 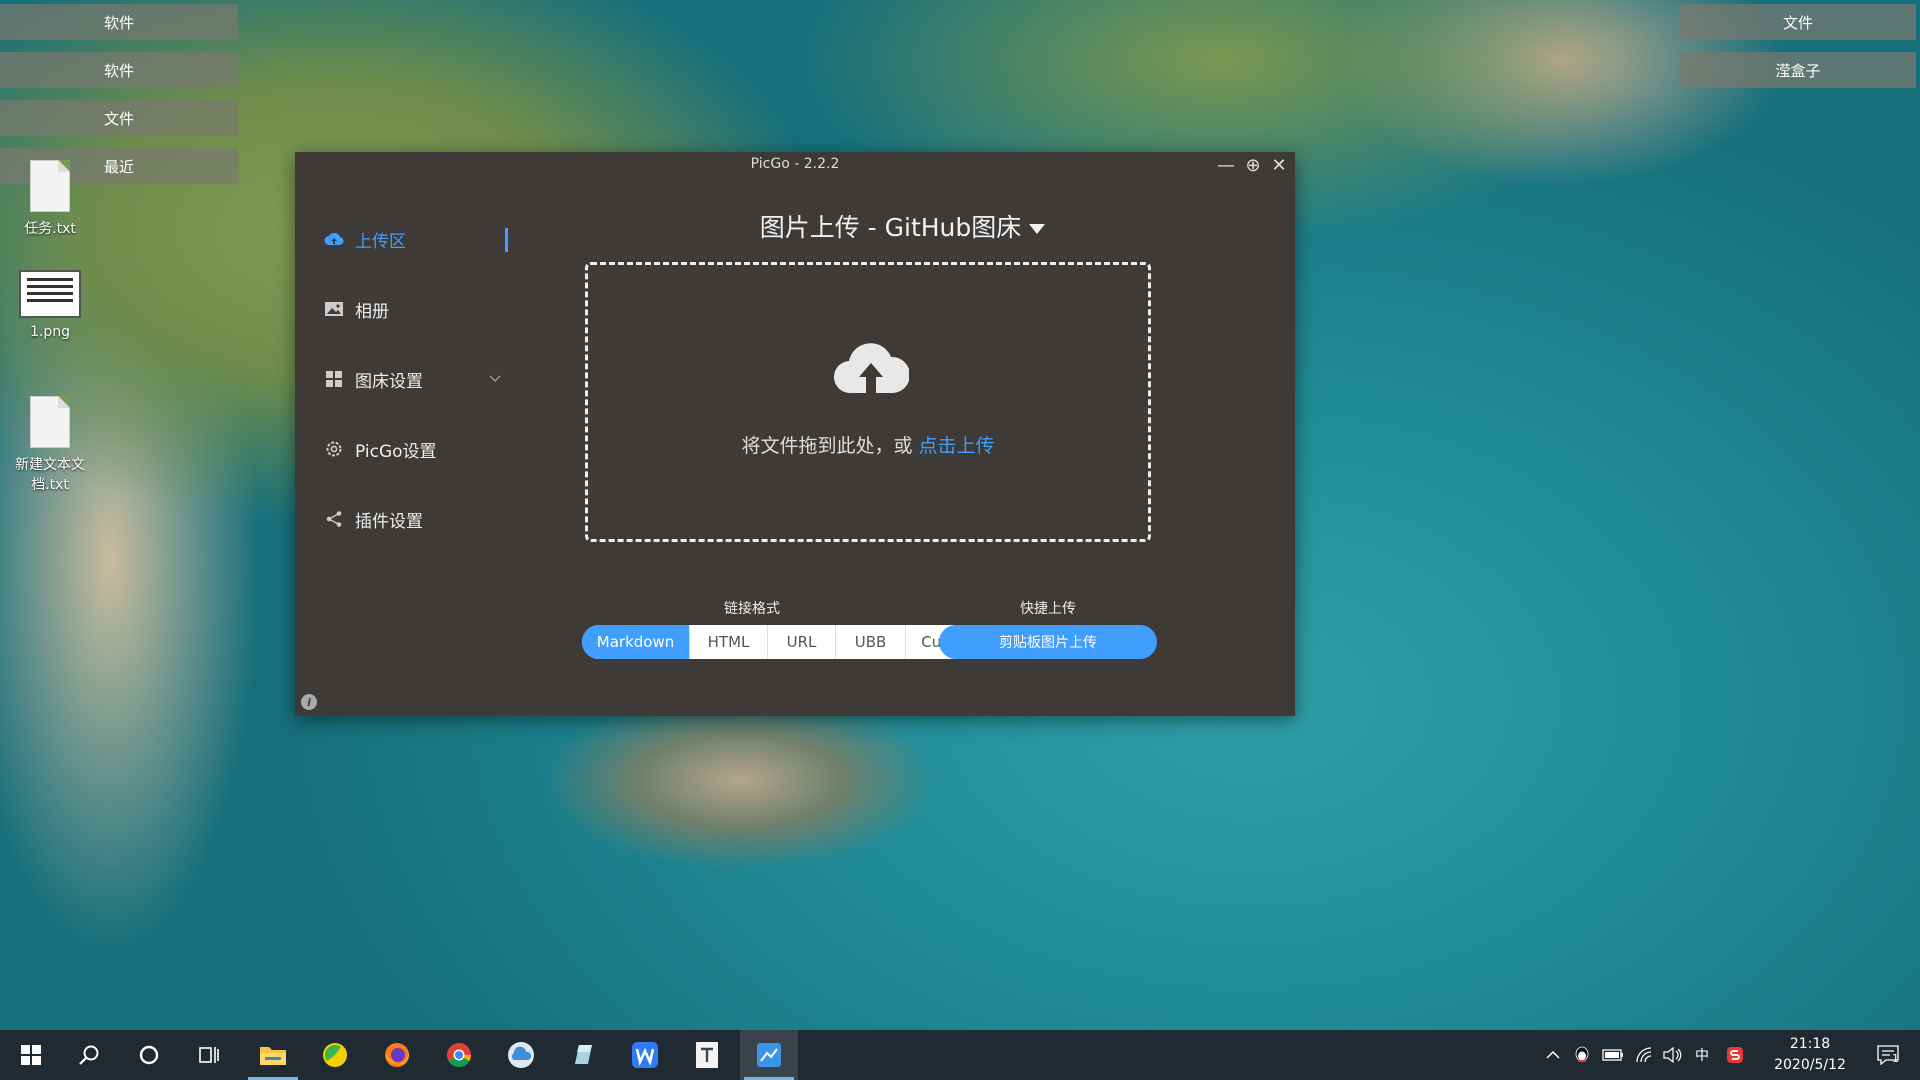 I want to click on clock-date: 2020/5/12, so click(x=1810, y=1065).